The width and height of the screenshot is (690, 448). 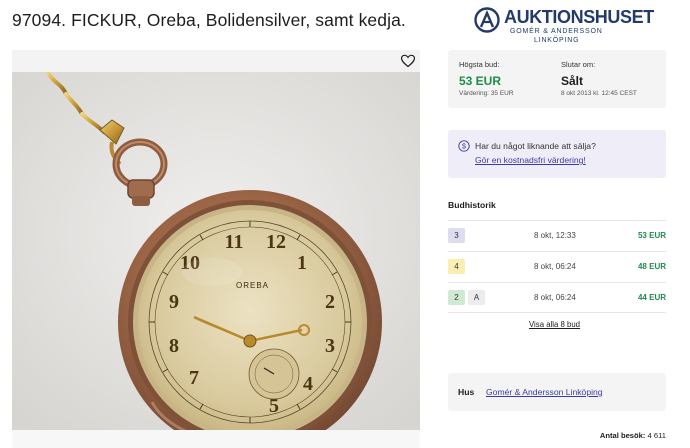 I want to click on bid-history-title: Budhistorik, so click(x=472, y=205).